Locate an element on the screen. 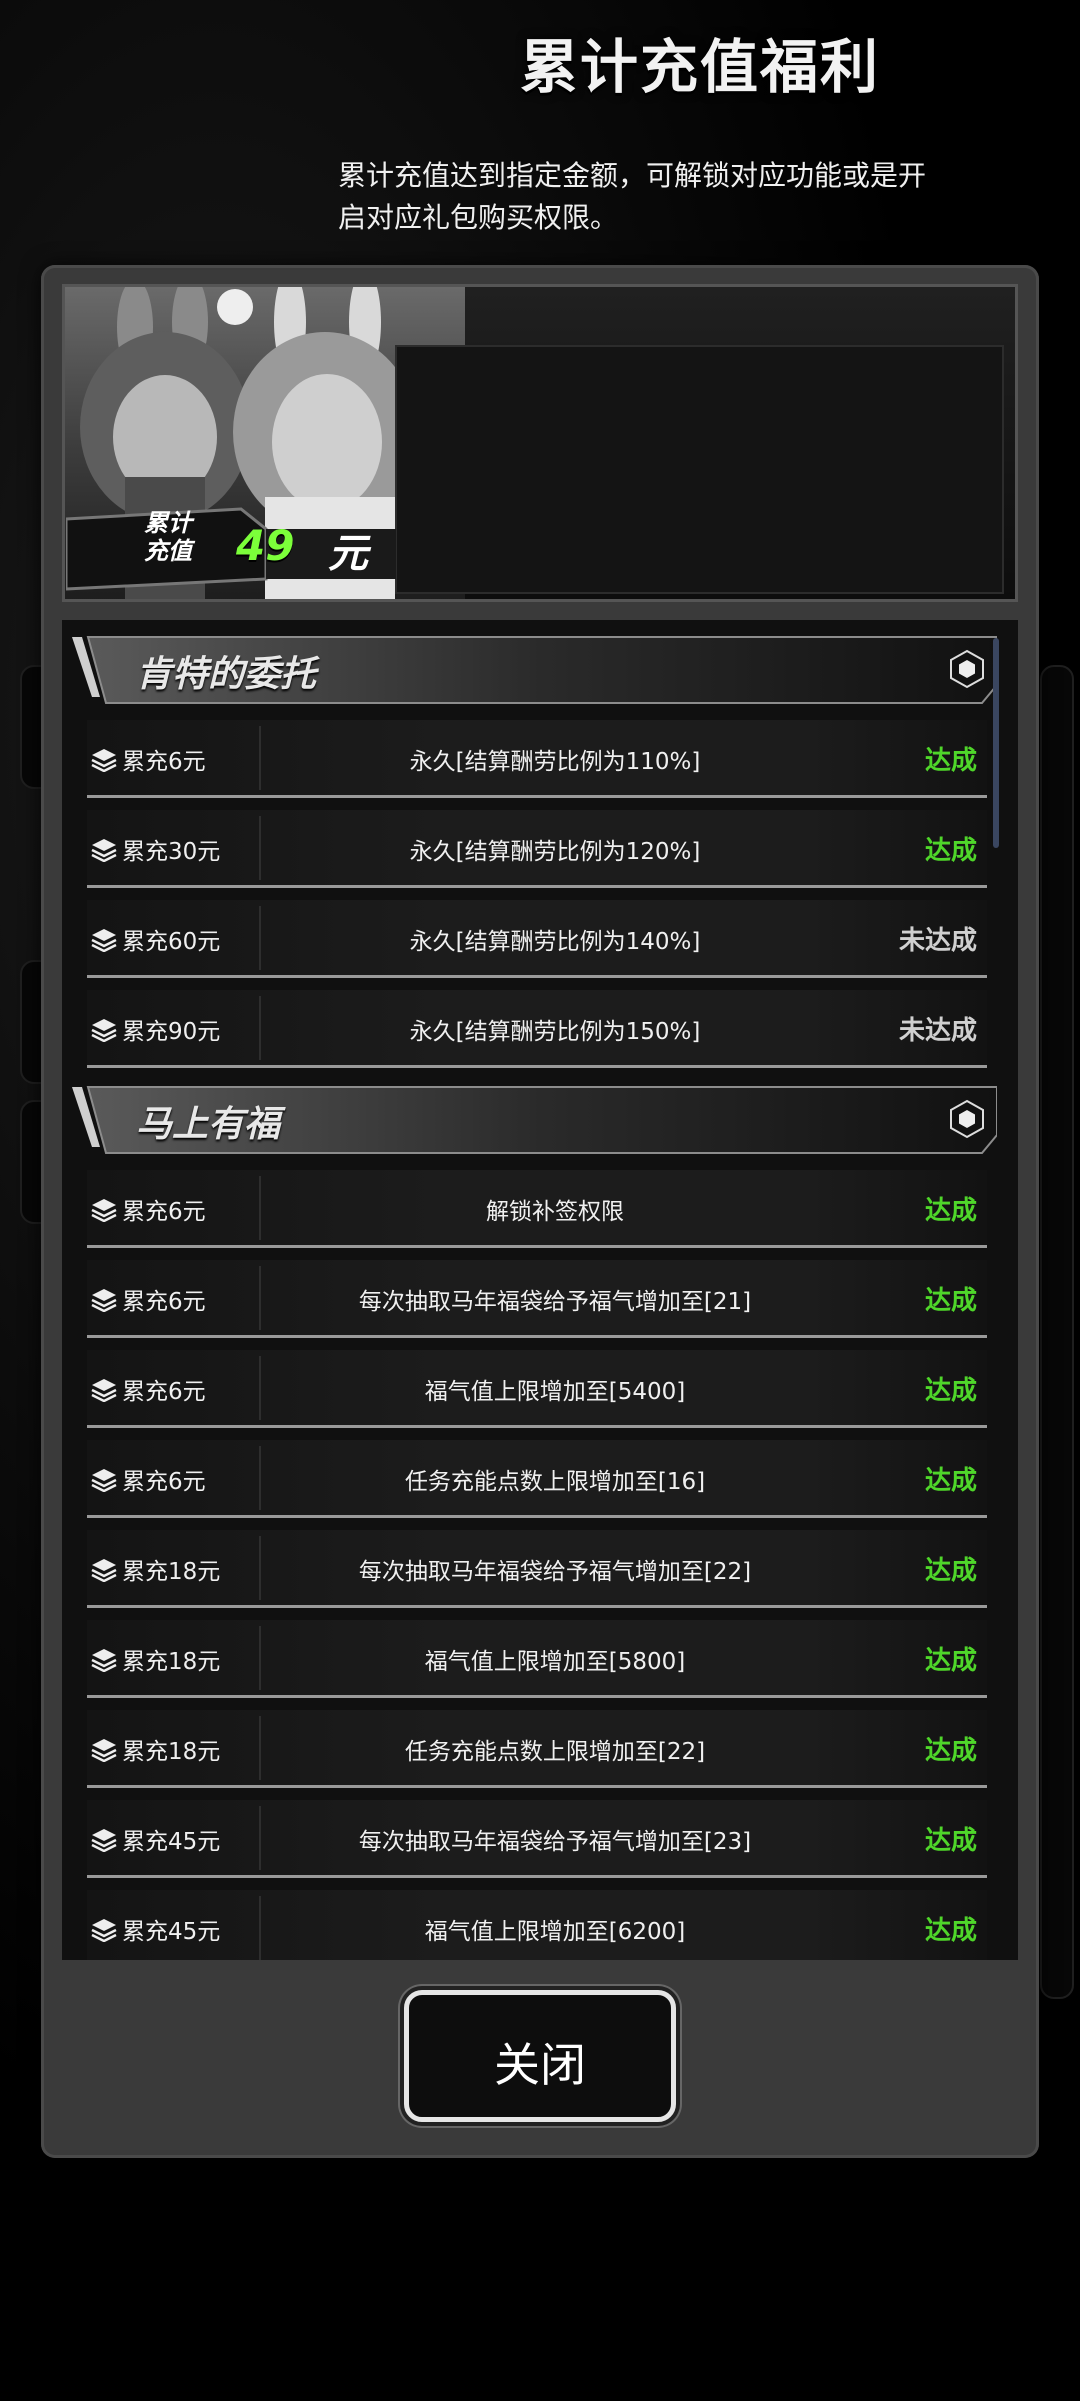 This screenshot has height=2401, width=1080. reward-row: 累充18元 任务充能点数上限增加至[22] 达成 is located at coordinates (537, 1749).